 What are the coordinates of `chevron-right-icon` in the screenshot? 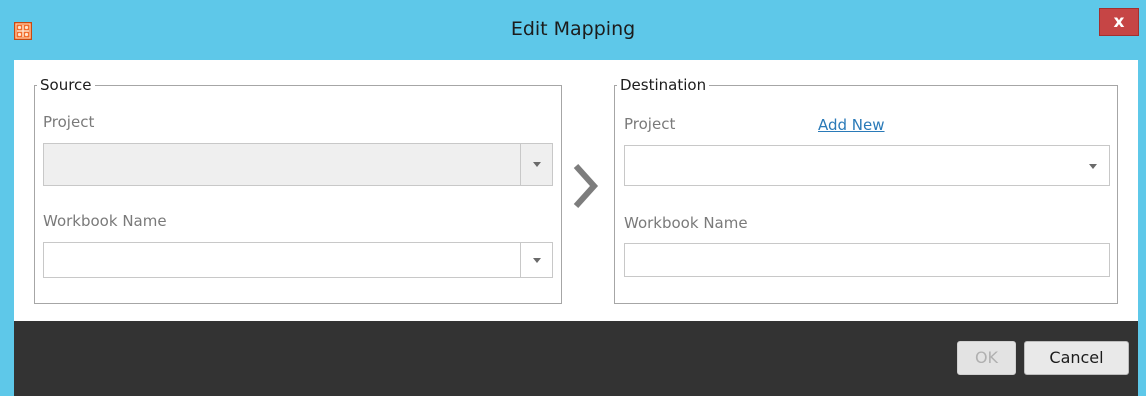 It's located at (585, 188).